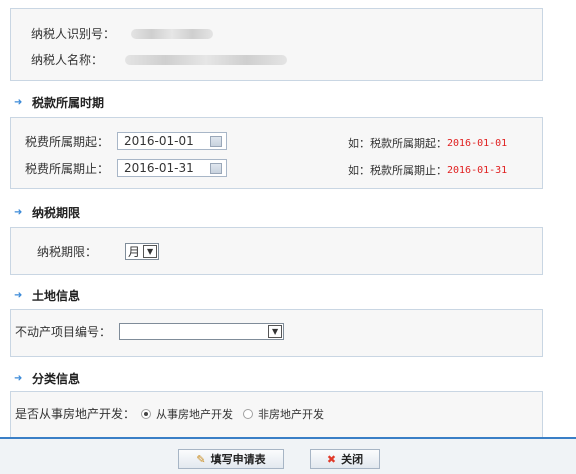 The height and width of the screenshot is (474, 576). I want to click on real-estate-row: 是否从事房地产开发： 从事房地产开发 非房地产开发, so click(174, 413).